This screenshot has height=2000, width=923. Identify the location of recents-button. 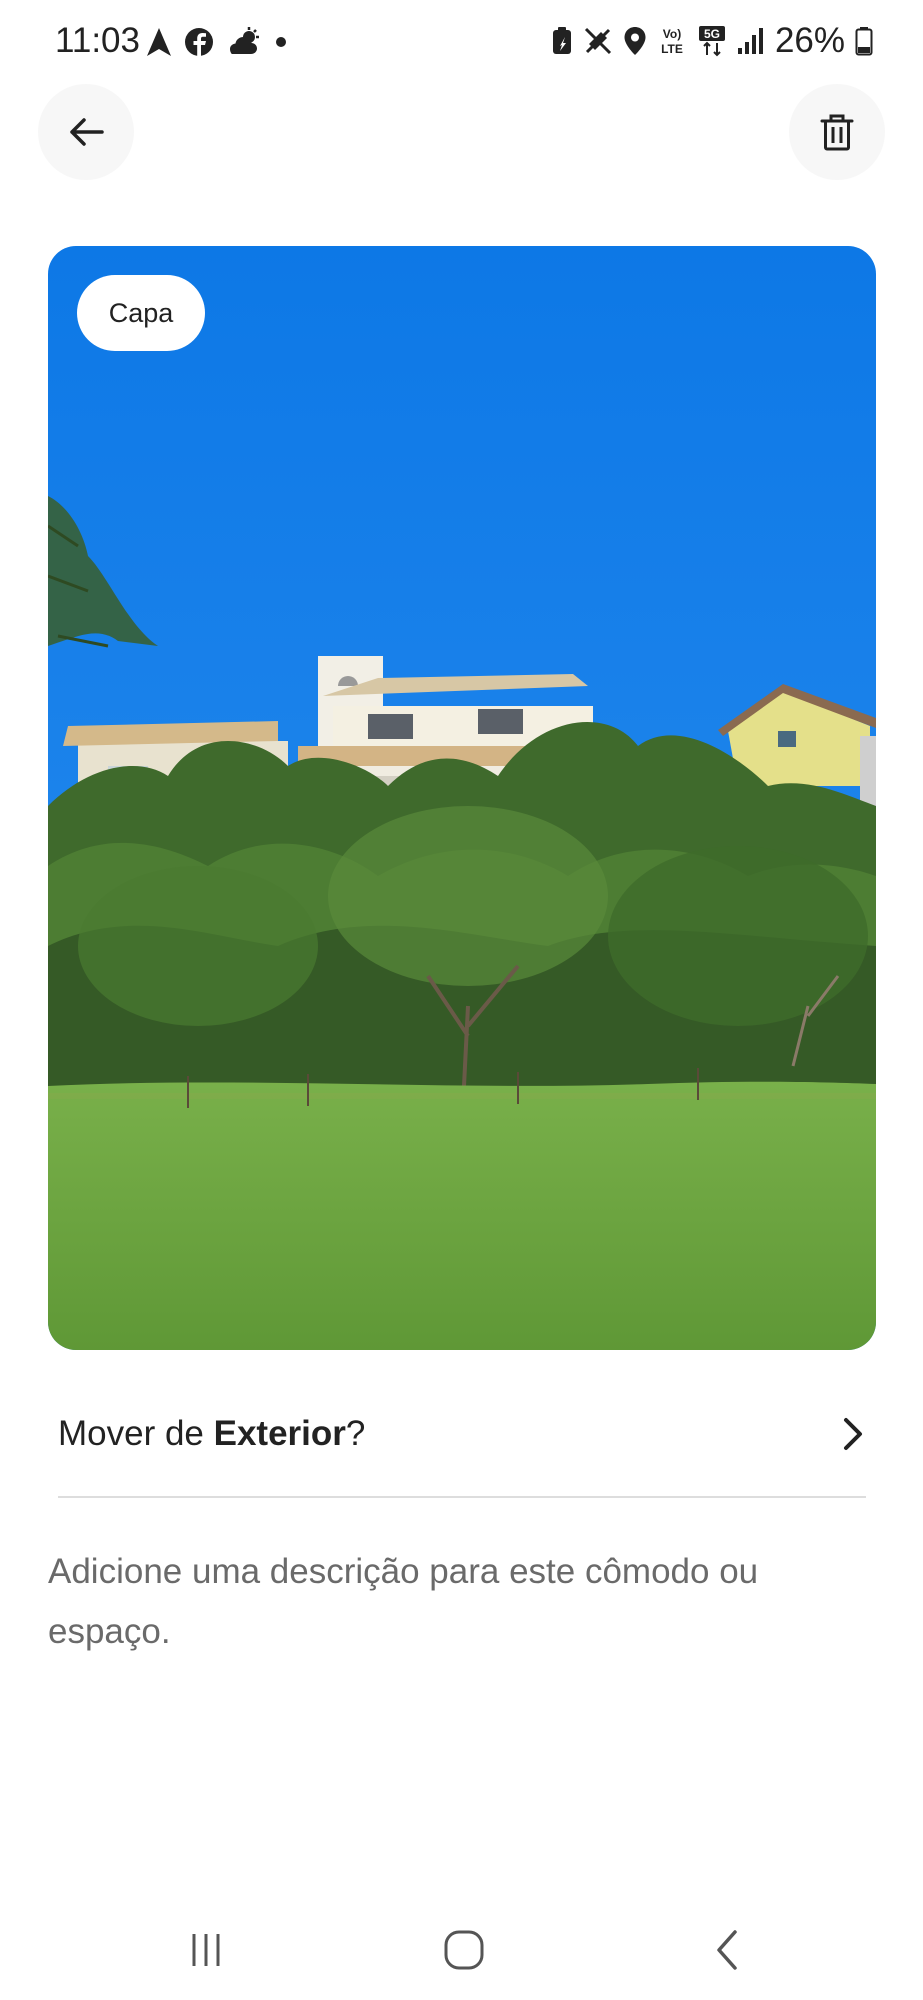
(206, 1950).